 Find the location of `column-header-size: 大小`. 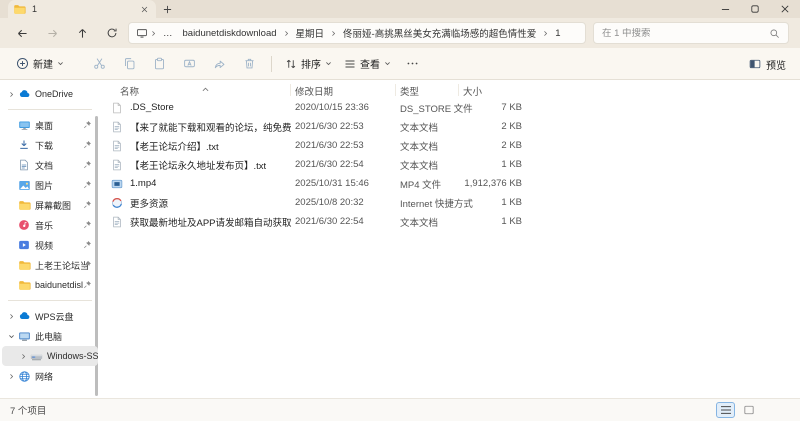

column-header-size: 大小 is located at coordinates (472, 91).